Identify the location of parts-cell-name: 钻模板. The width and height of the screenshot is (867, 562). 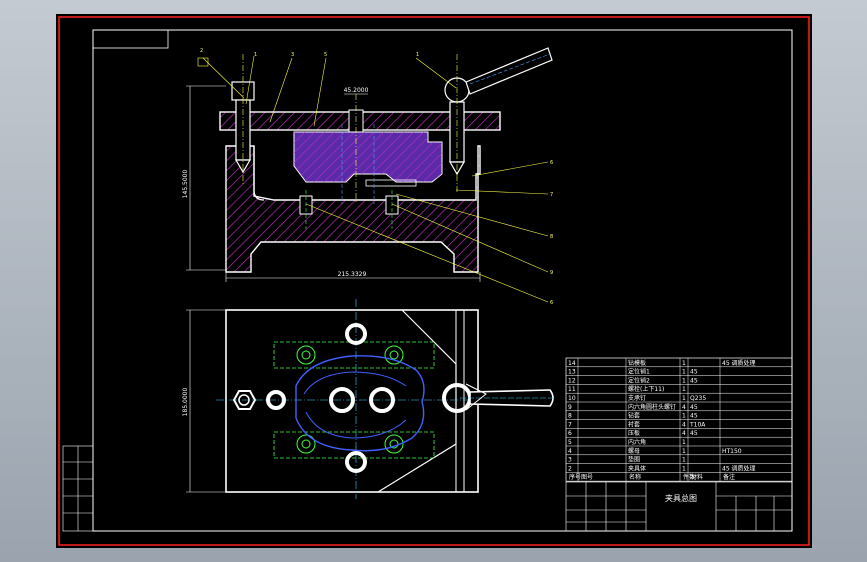
(637, 363).